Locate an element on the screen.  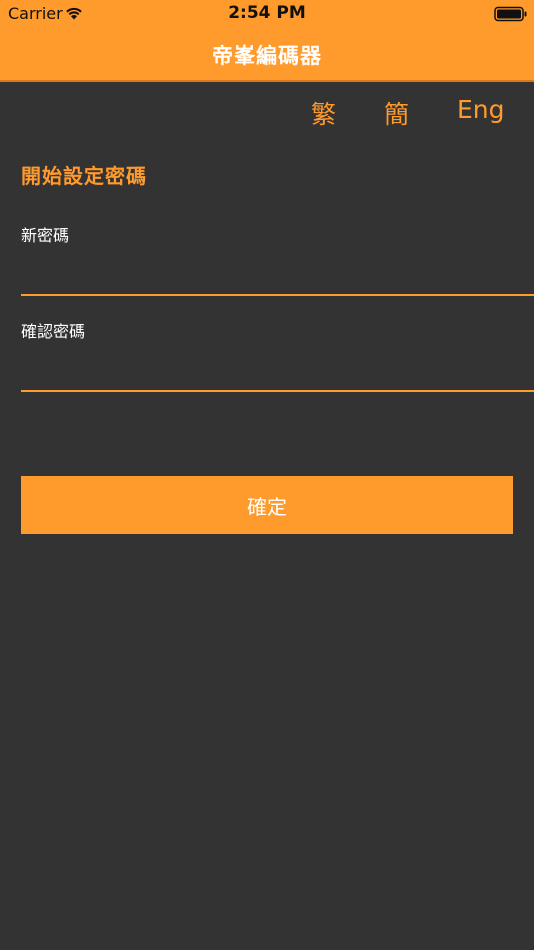
status-bar: Carrier 2:54 PM is located at coordinates (267, 14).